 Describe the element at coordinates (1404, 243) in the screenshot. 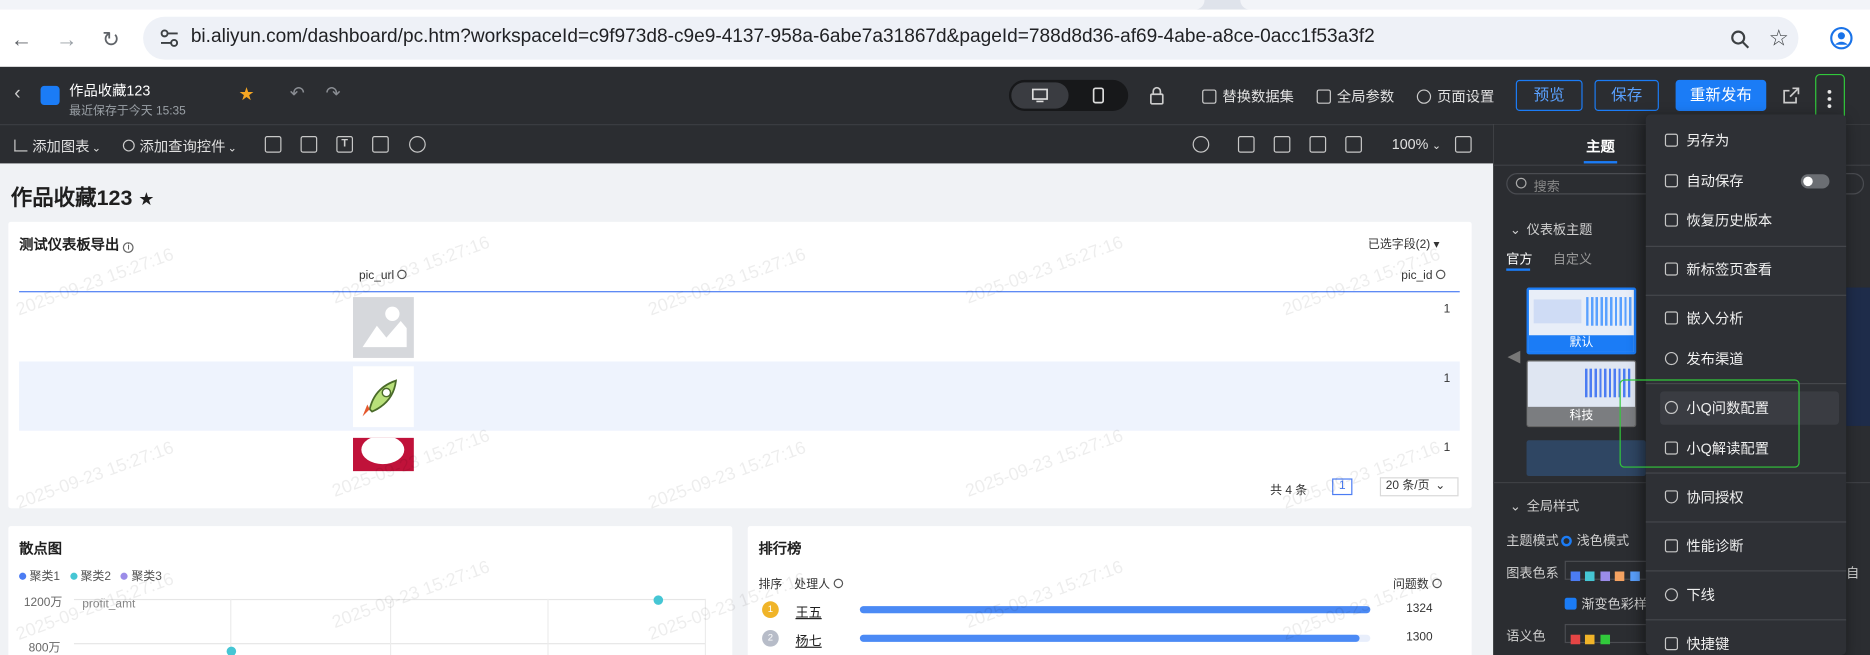

I see `selected-fields-dropdown: 已选字段(2) ▾` at that location.